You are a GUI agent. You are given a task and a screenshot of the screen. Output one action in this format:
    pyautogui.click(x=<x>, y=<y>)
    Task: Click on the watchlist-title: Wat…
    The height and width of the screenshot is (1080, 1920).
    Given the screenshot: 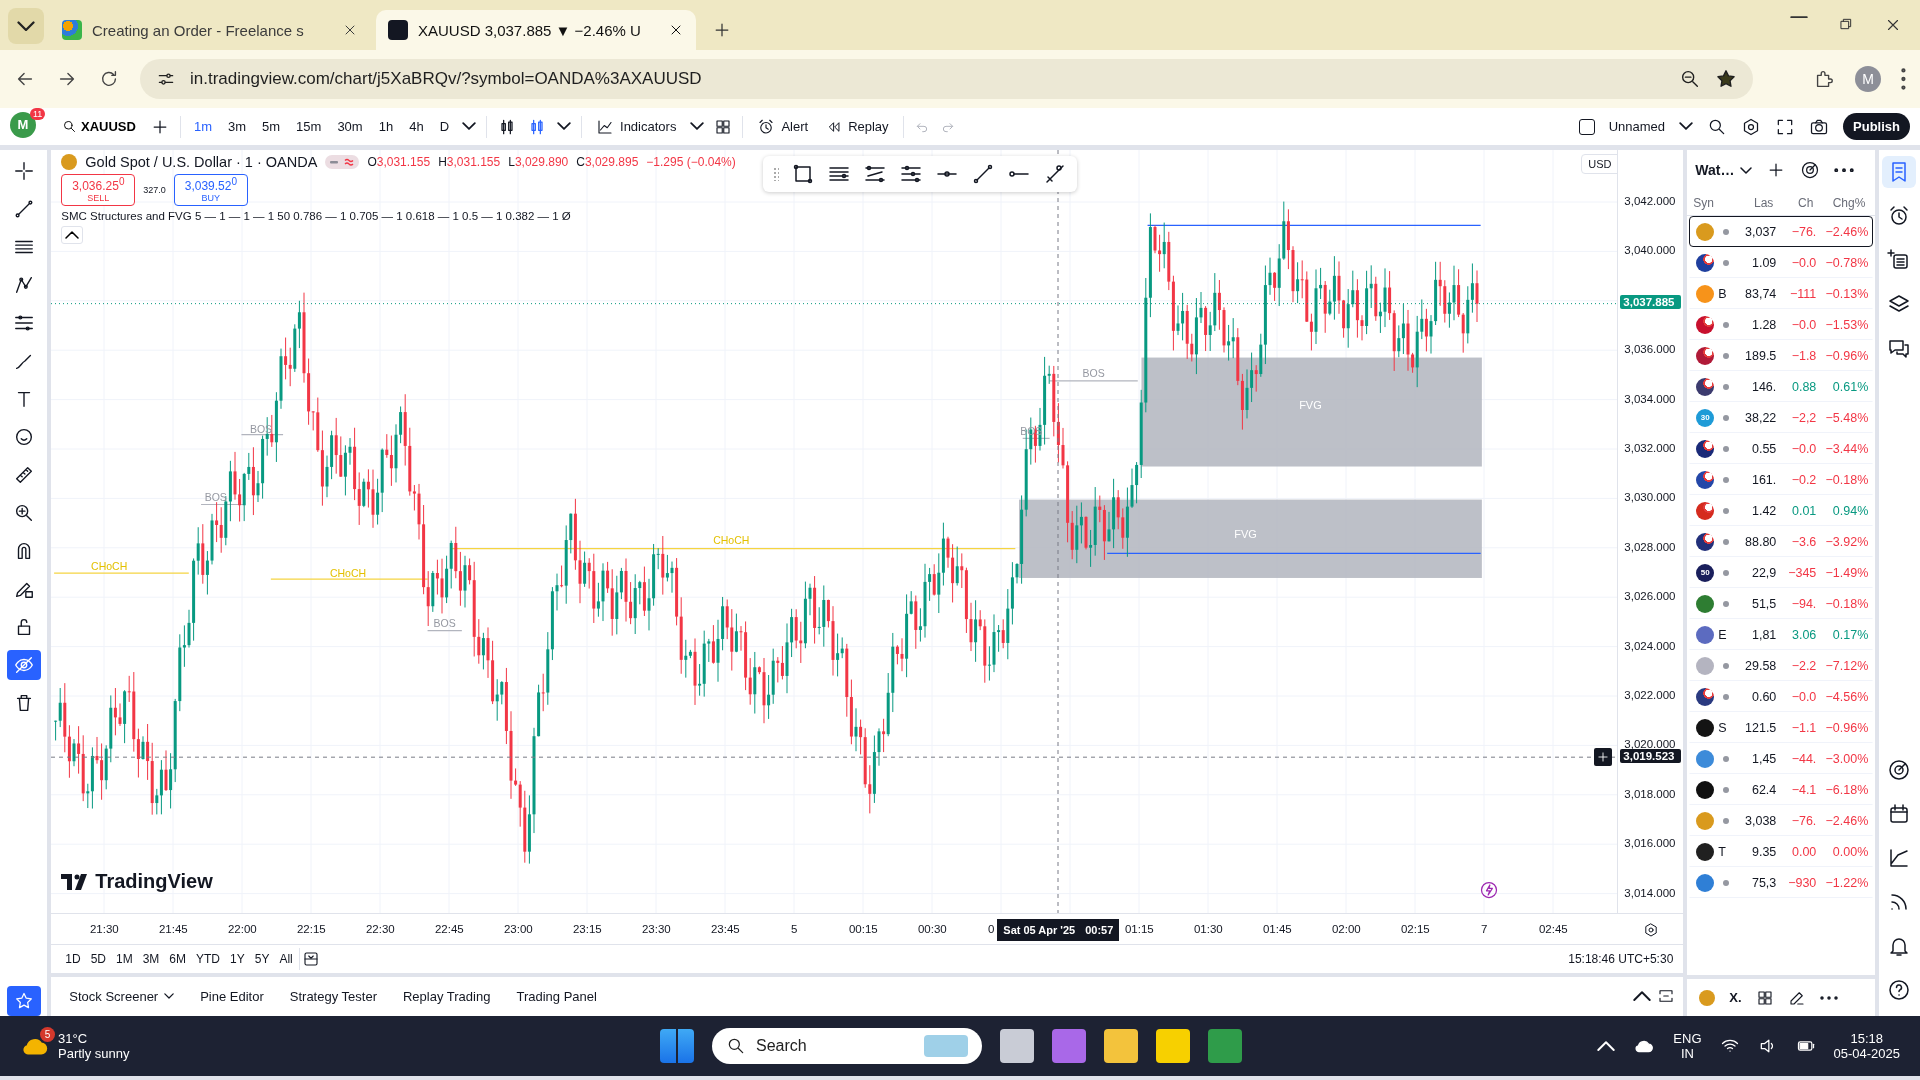 What is the action you would take?
    pyautogui.click(x=1724, y=170)
    